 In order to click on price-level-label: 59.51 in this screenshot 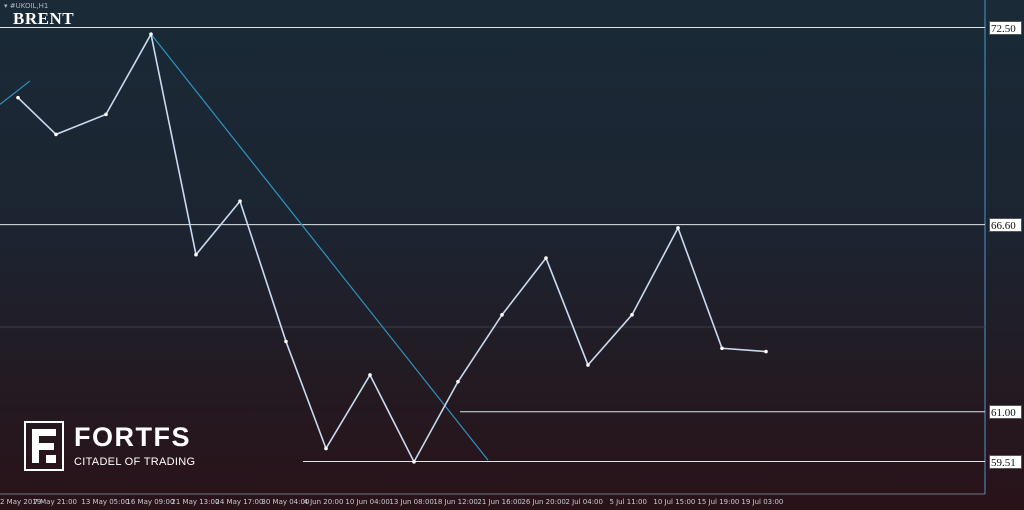, I will do `click(1005, 461)`.